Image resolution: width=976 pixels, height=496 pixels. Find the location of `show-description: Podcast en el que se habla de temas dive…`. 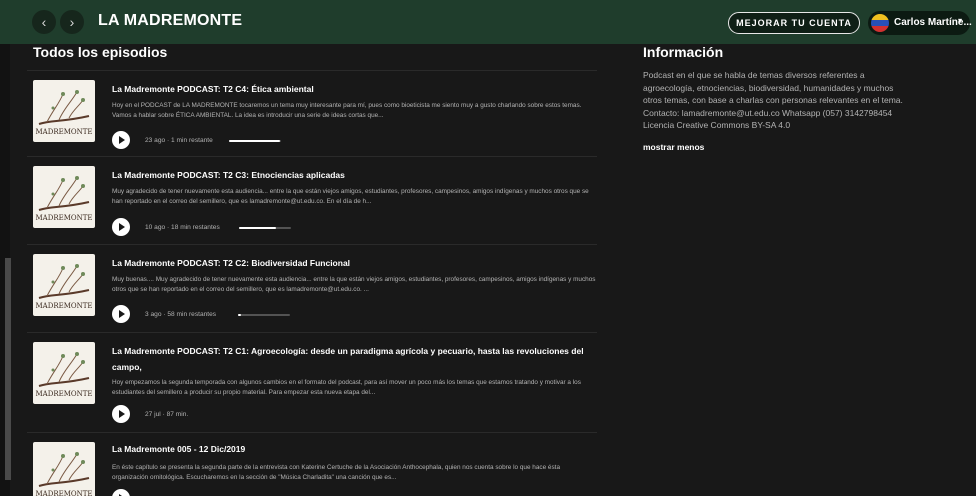

show-description: Podcast en el que se habla de temas dive… is located at coordinates (793, 100).